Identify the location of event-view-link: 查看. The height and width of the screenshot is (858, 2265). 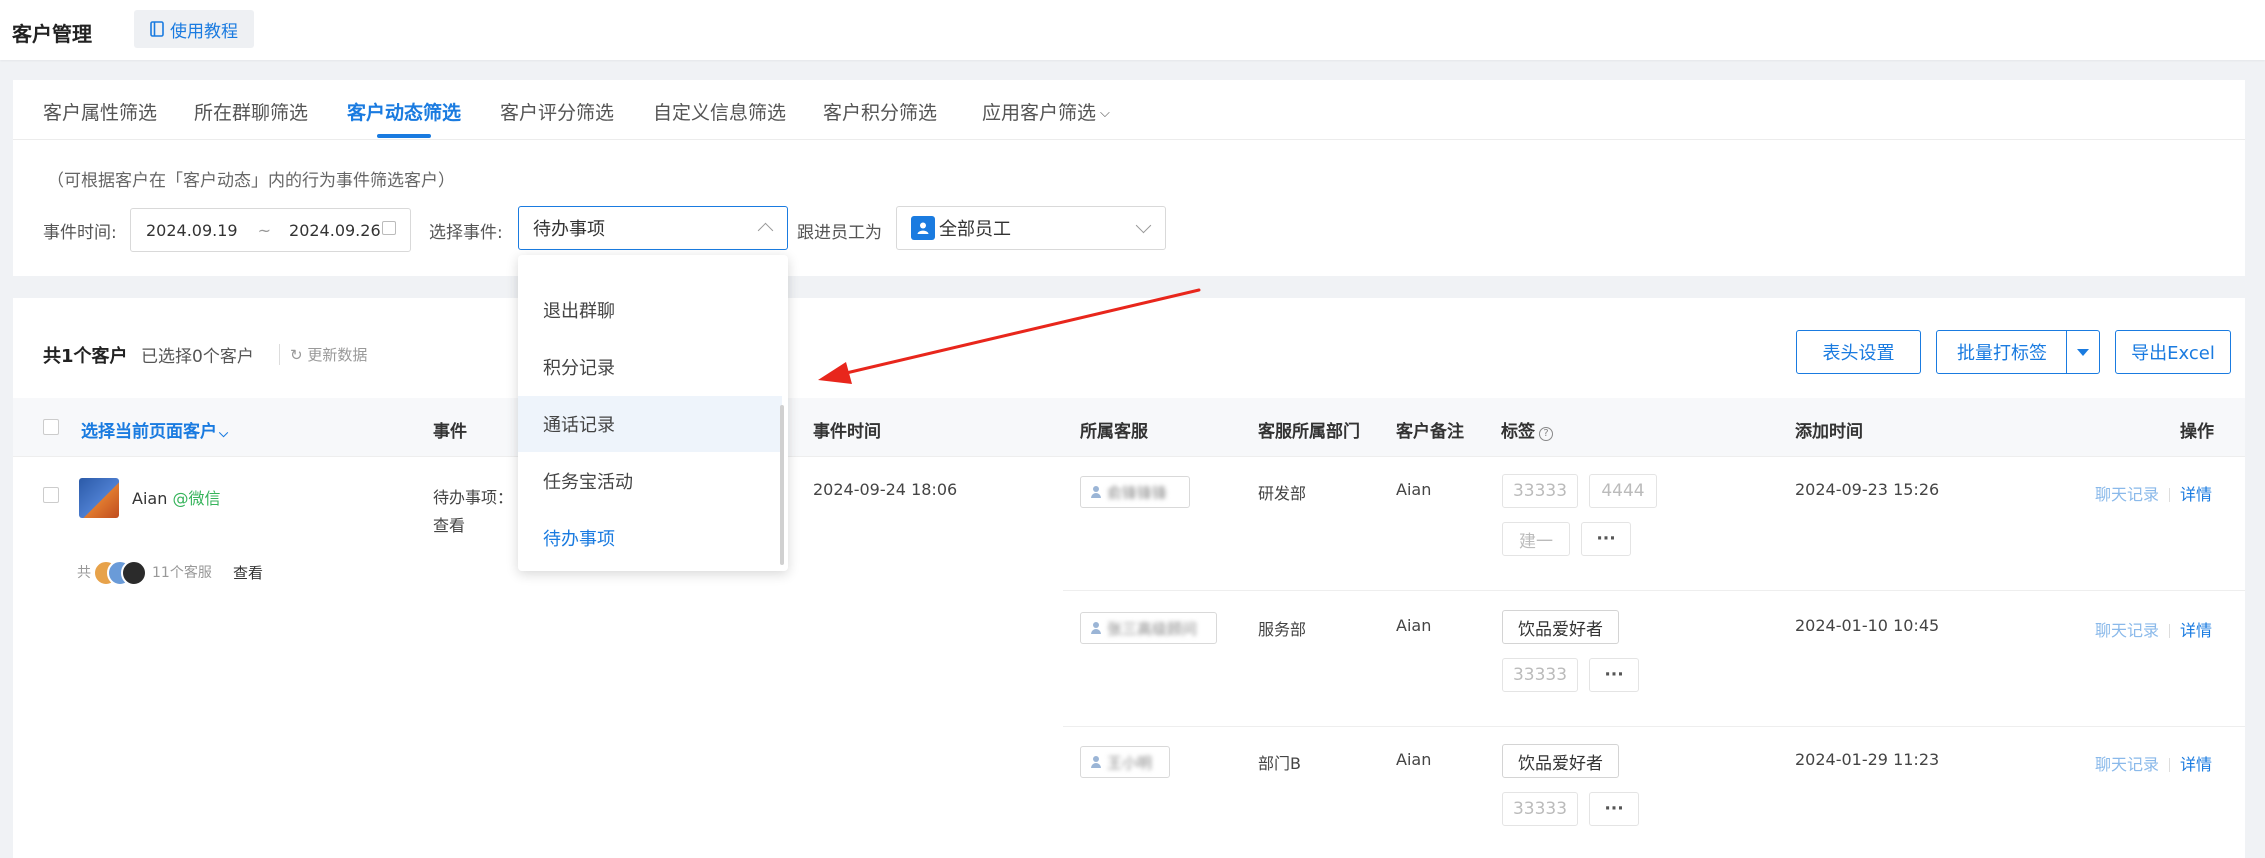
(449, 524).